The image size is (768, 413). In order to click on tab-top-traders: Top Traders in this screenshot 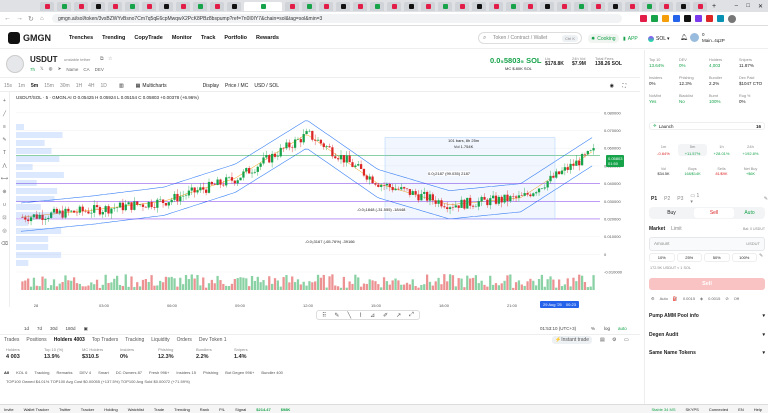, I will do `click(105, 340)`.